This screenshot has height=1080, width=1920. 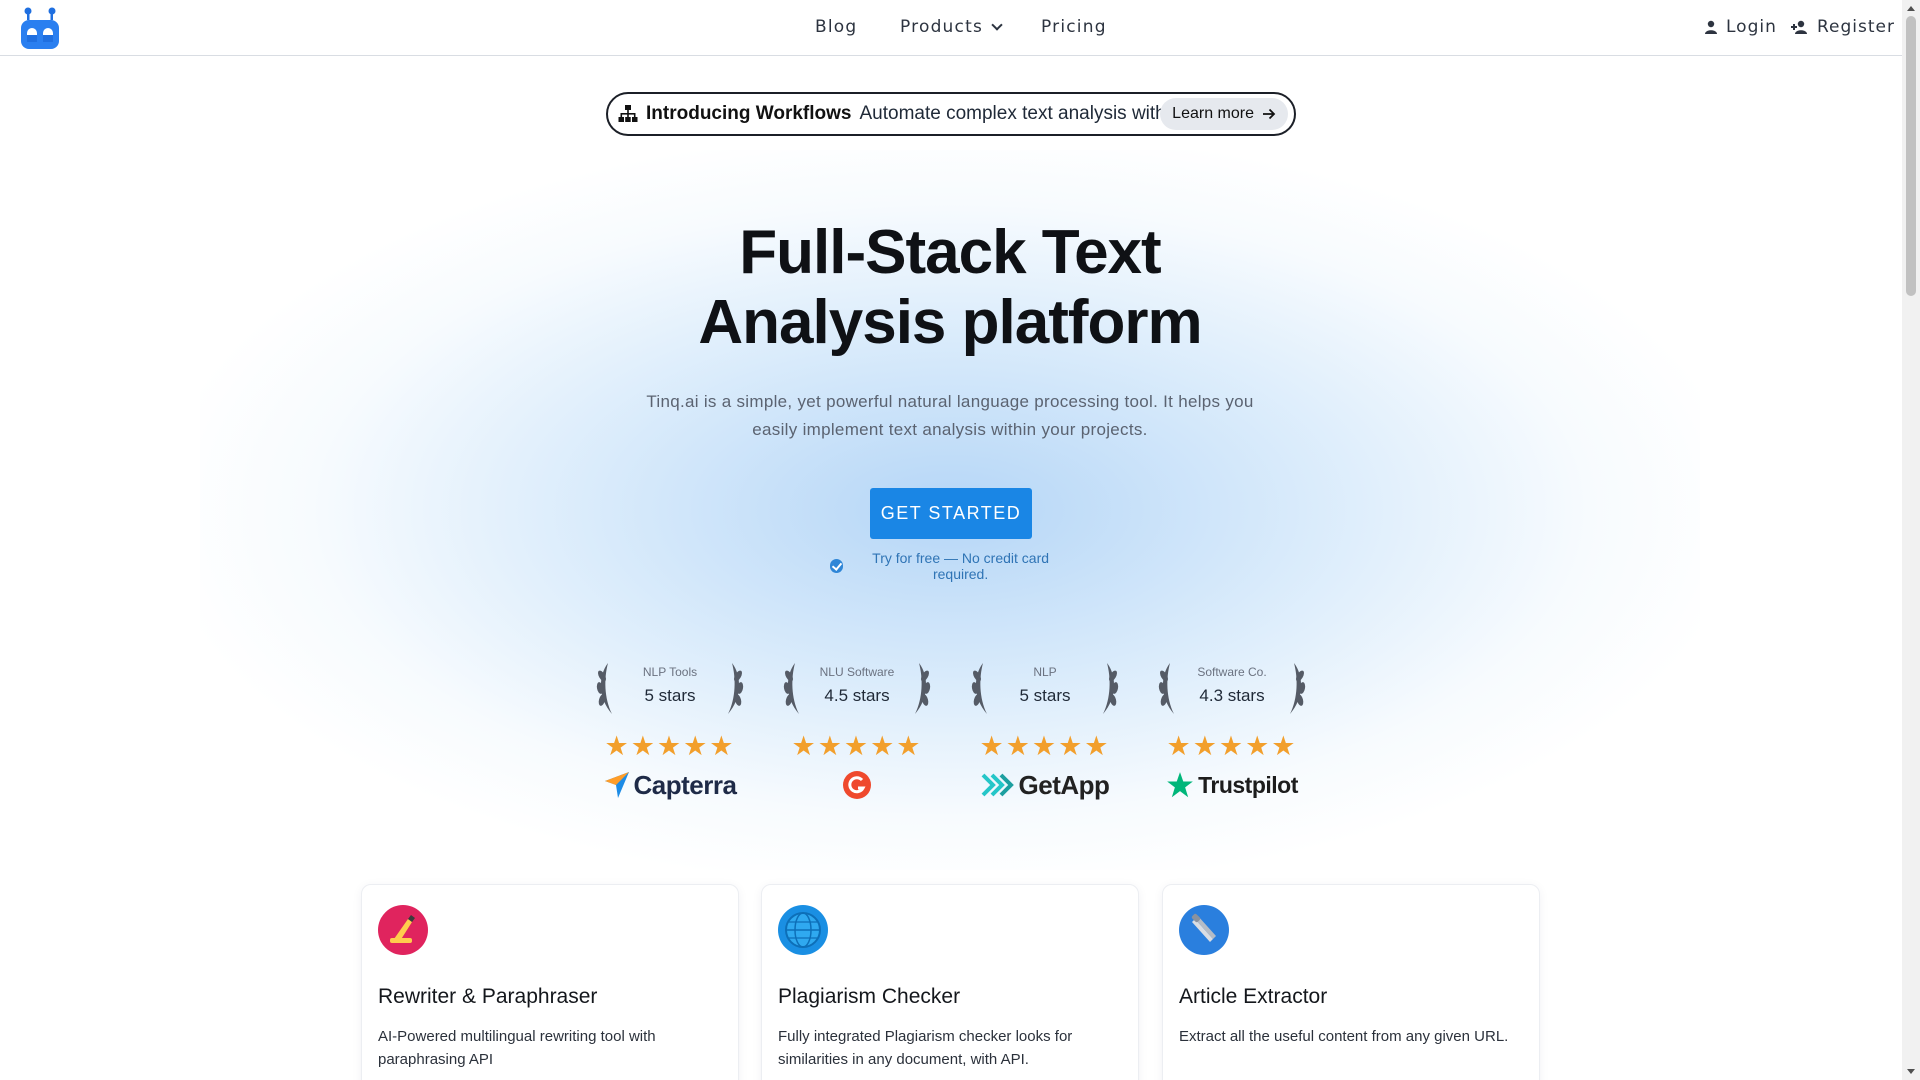 What do you see at coordinates (950, 252) in the screenshot?
I see `hero-title-line-1: Full-Stack Text` at bounding box center [950, 252].